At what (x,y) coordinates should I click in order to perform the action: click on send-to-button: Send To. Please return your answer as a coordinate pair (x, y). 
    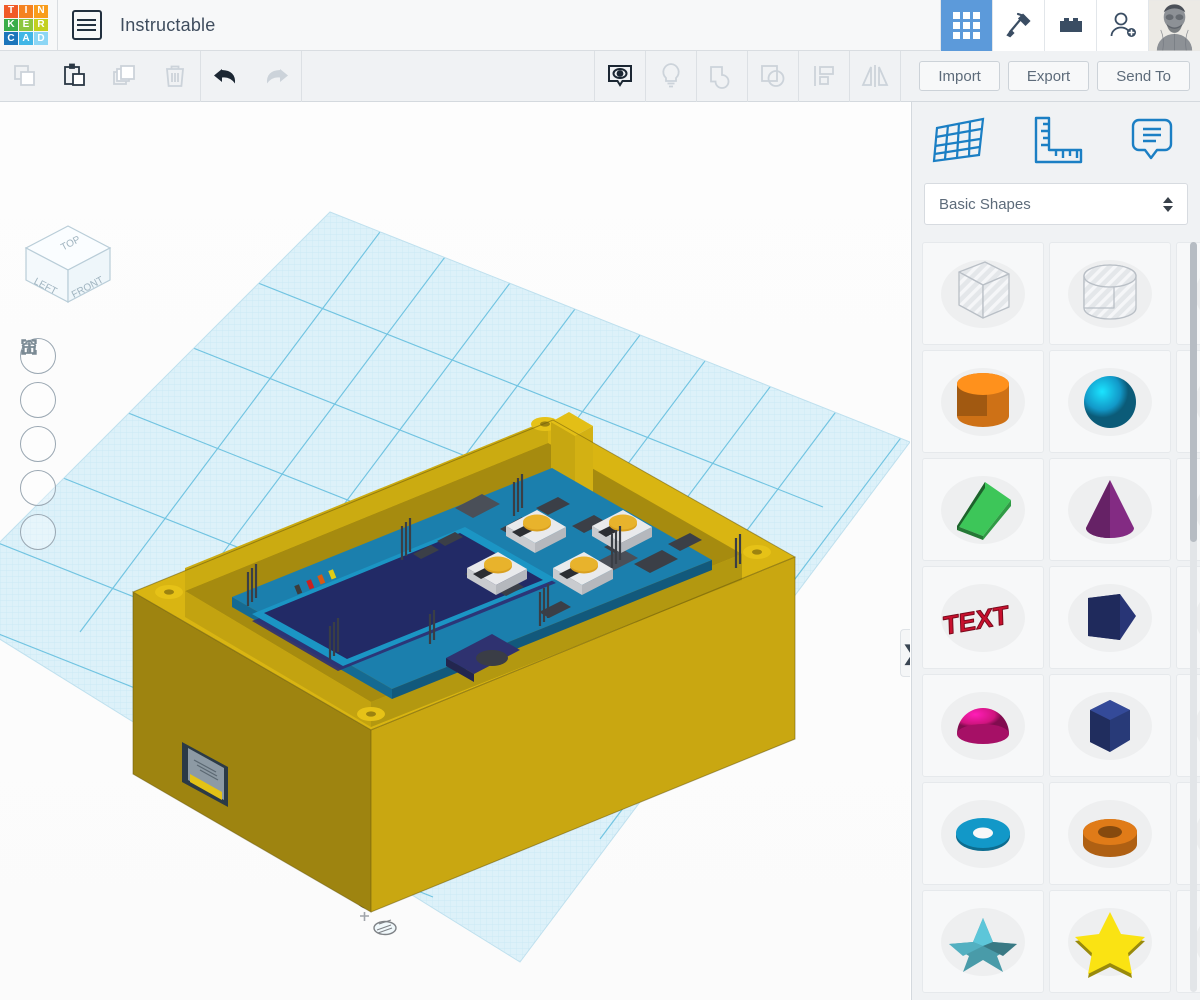
    Looking at the image, I should click on (1143, 76).